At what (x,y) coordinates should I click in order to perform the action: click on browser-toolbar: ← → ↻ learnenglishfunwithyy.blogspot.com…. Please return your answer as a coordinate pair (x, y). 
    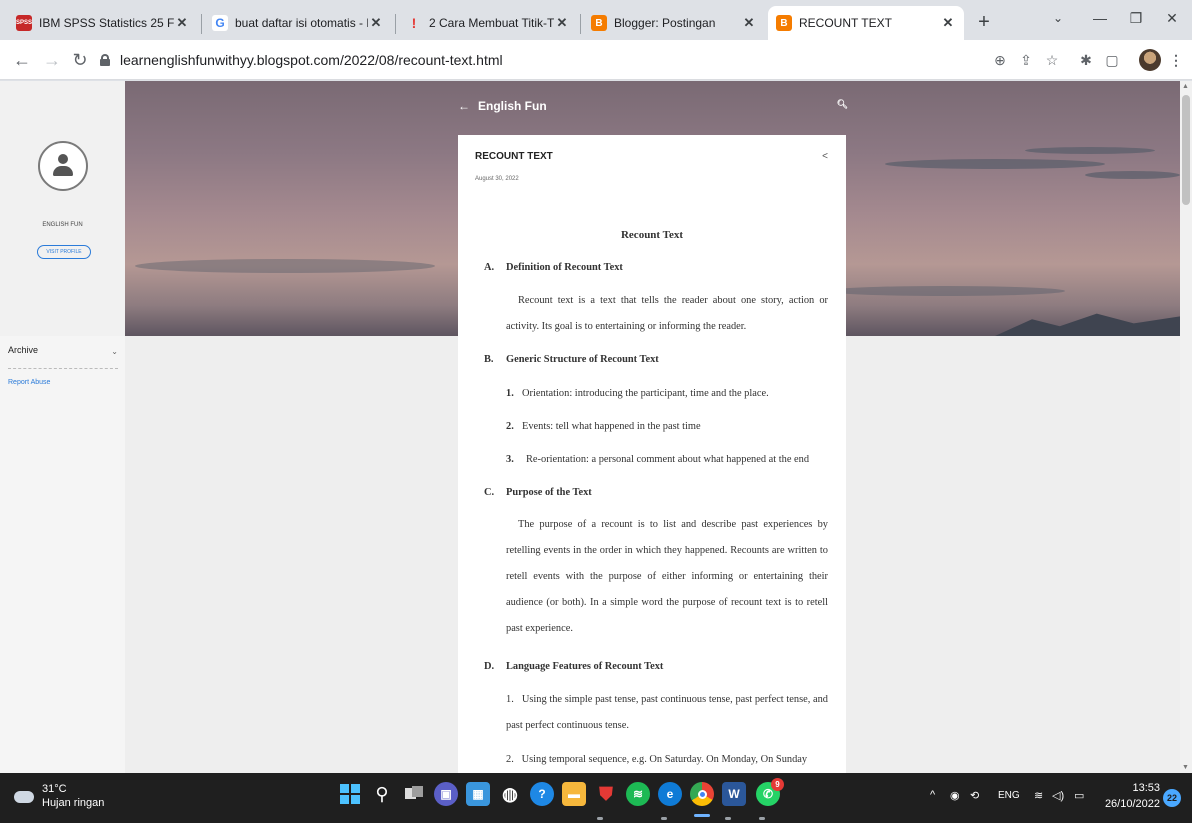
    Looking at the image, I should click on (596, 60).